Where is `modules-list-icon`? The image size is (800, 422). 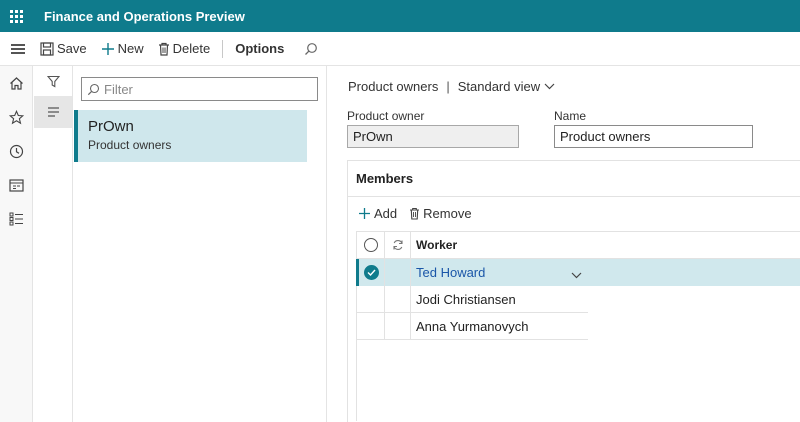
modules-list-icon is located at coordinates (16, 219).